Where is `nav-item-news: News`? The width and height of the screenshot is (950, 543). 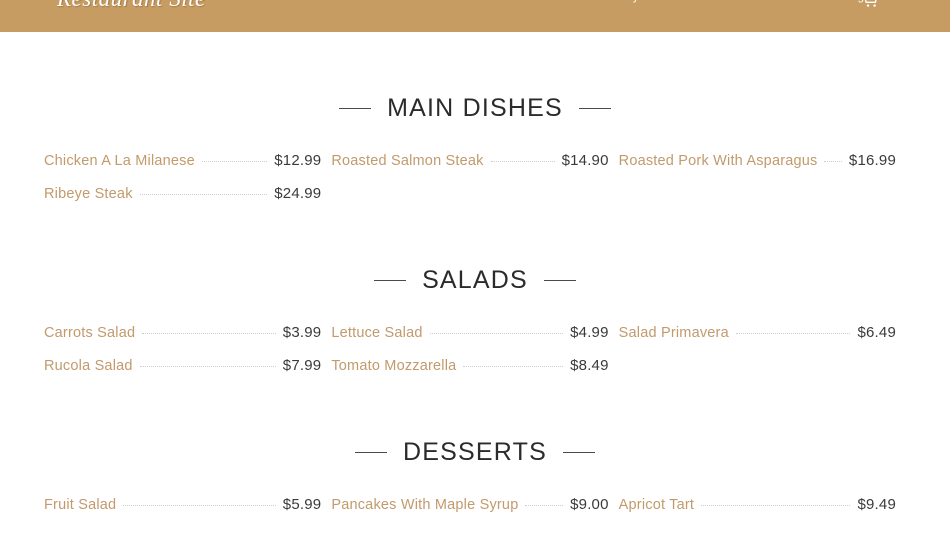
nav-item-news: News is located at coordinates (745, 1).